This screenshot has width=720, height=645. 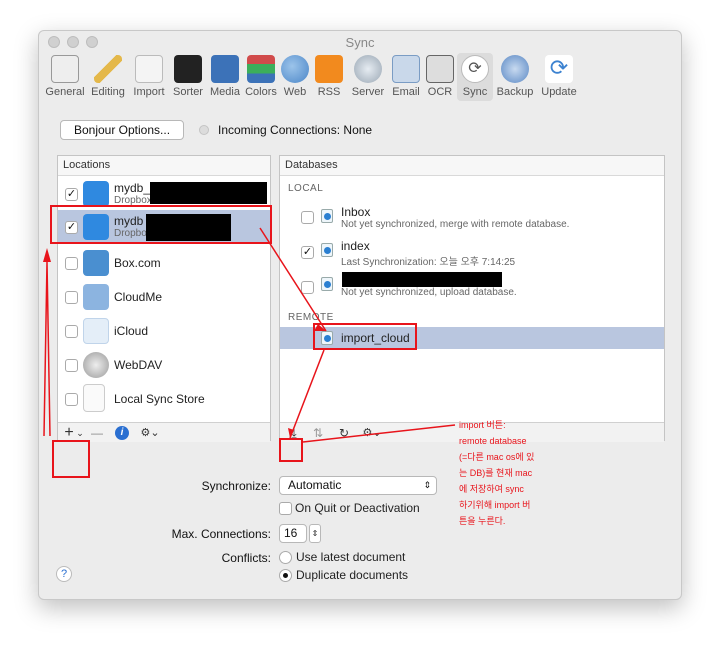 I want to click on arrowhead, so click(x=47, y=255).